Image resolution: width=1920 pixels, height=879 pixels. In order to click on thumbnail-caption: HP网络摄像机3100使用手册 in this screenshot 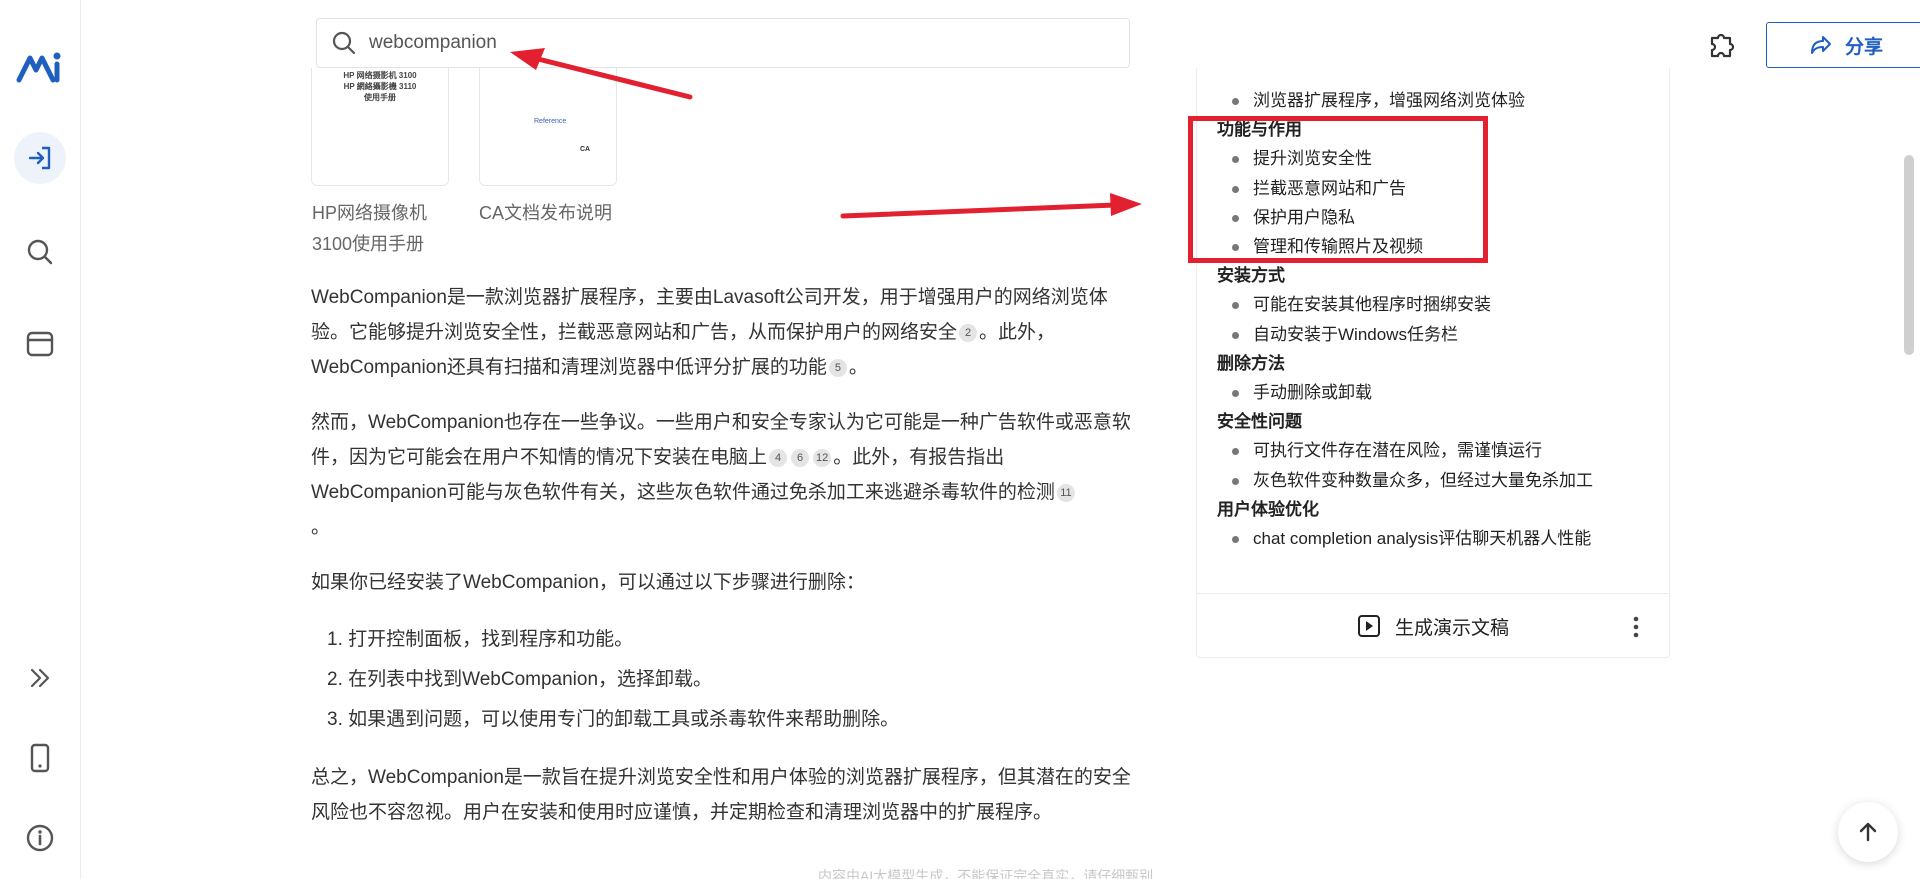, I will do `click(377, 229)`.